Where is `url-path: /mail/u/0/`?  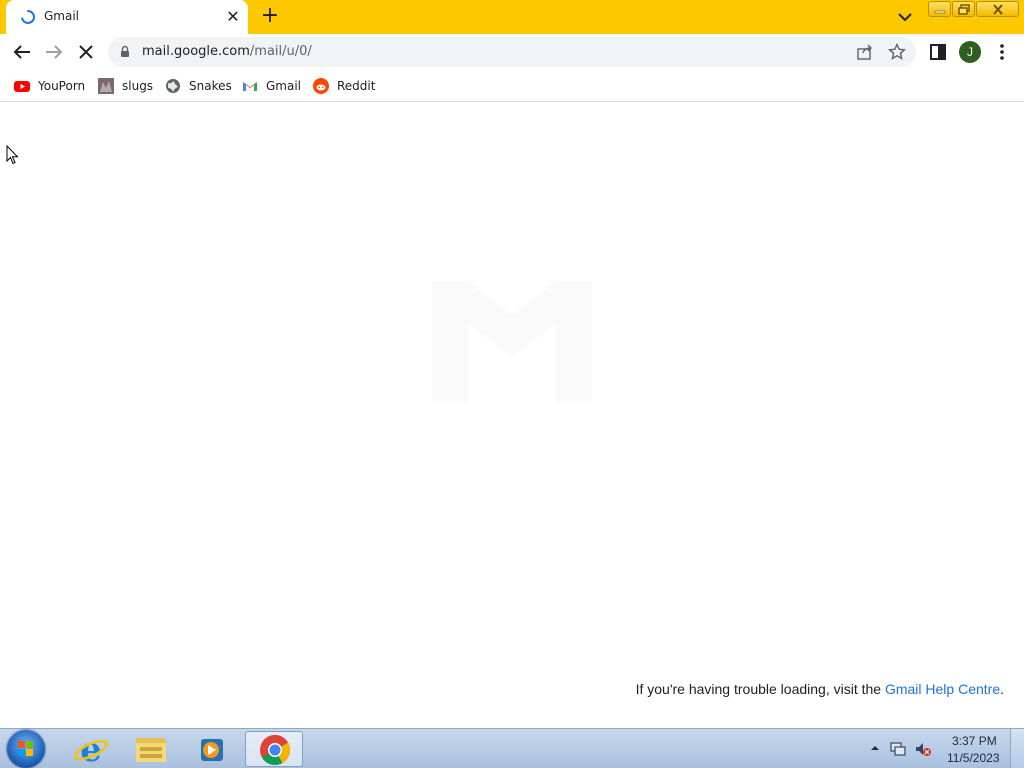
url-path: /mail/u/0/ is located at coordinates (280, 51).